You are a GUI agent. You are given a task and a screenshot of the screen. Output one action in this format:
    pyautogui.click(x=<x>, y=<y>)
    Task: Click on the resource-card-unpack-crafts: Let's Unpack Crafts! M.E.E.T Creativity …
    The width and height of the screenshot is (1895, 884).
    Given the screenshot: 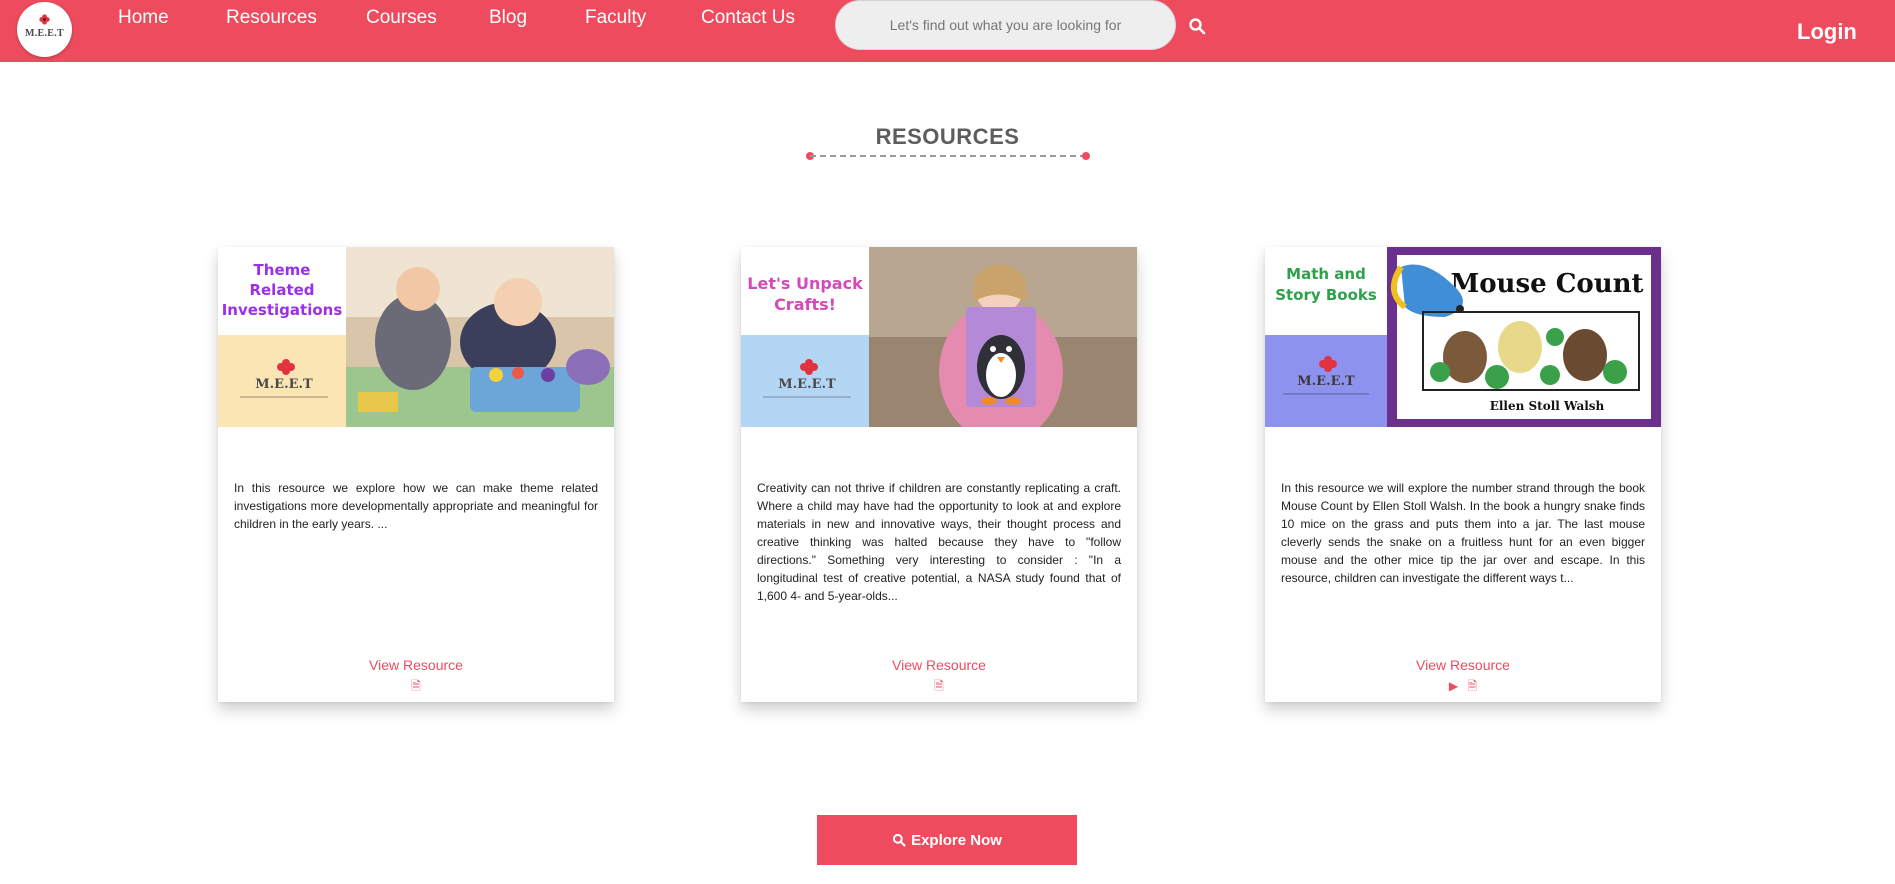 What is the action you would take?
    pyautogui.click(x=939, y=474)
    